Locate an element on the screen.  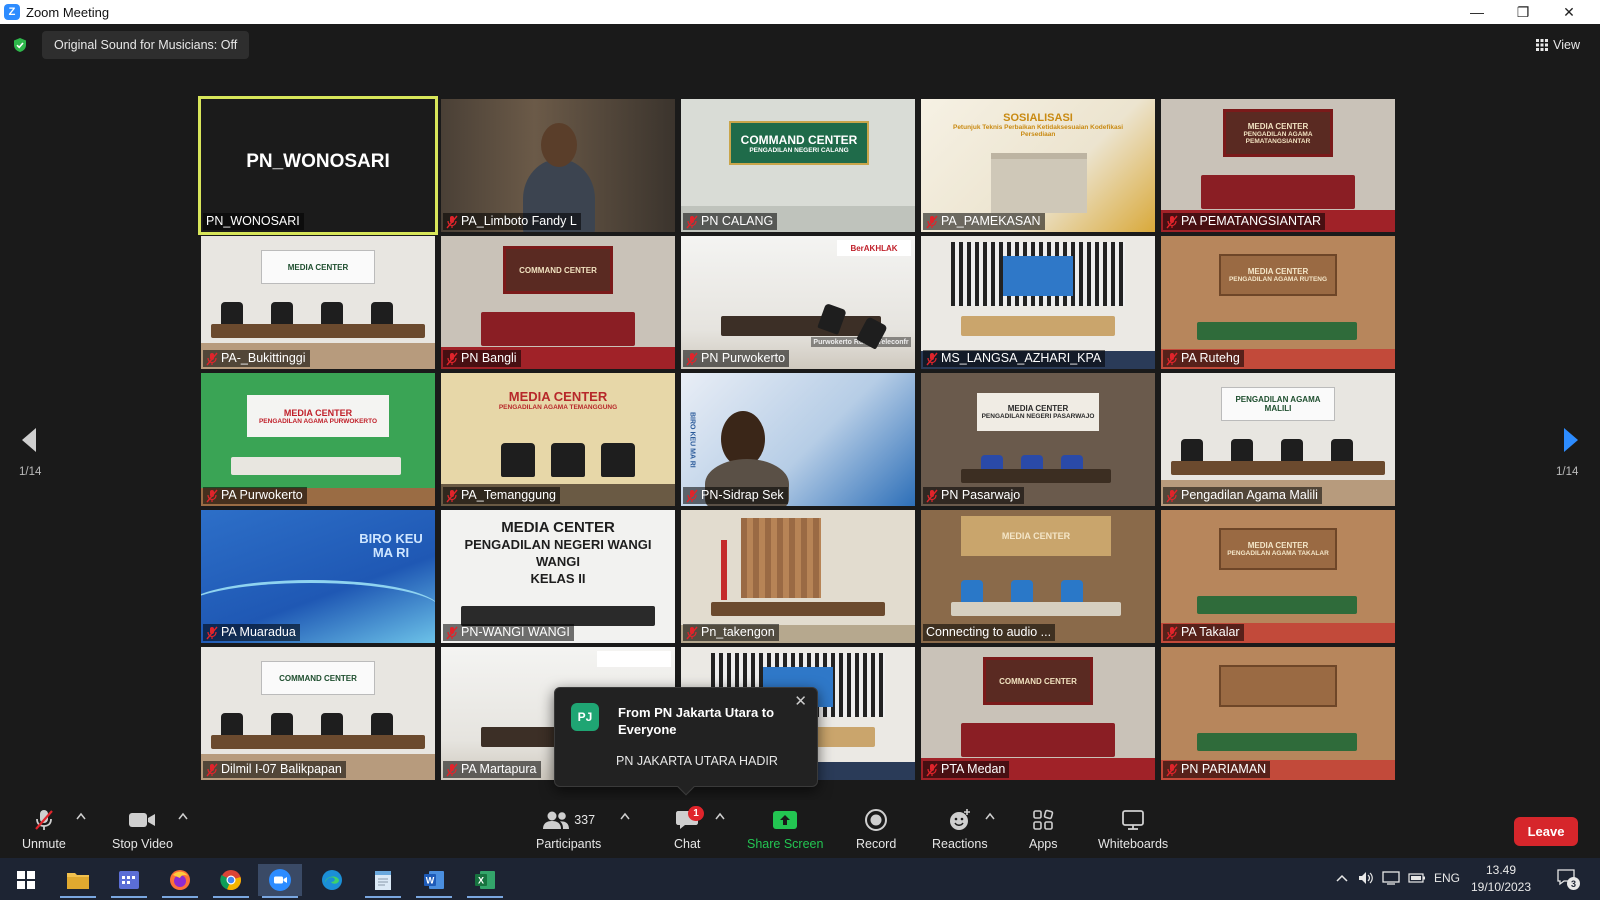
participant-tile: PA_Limboto Fandy L is located at coordinates (558, 165).